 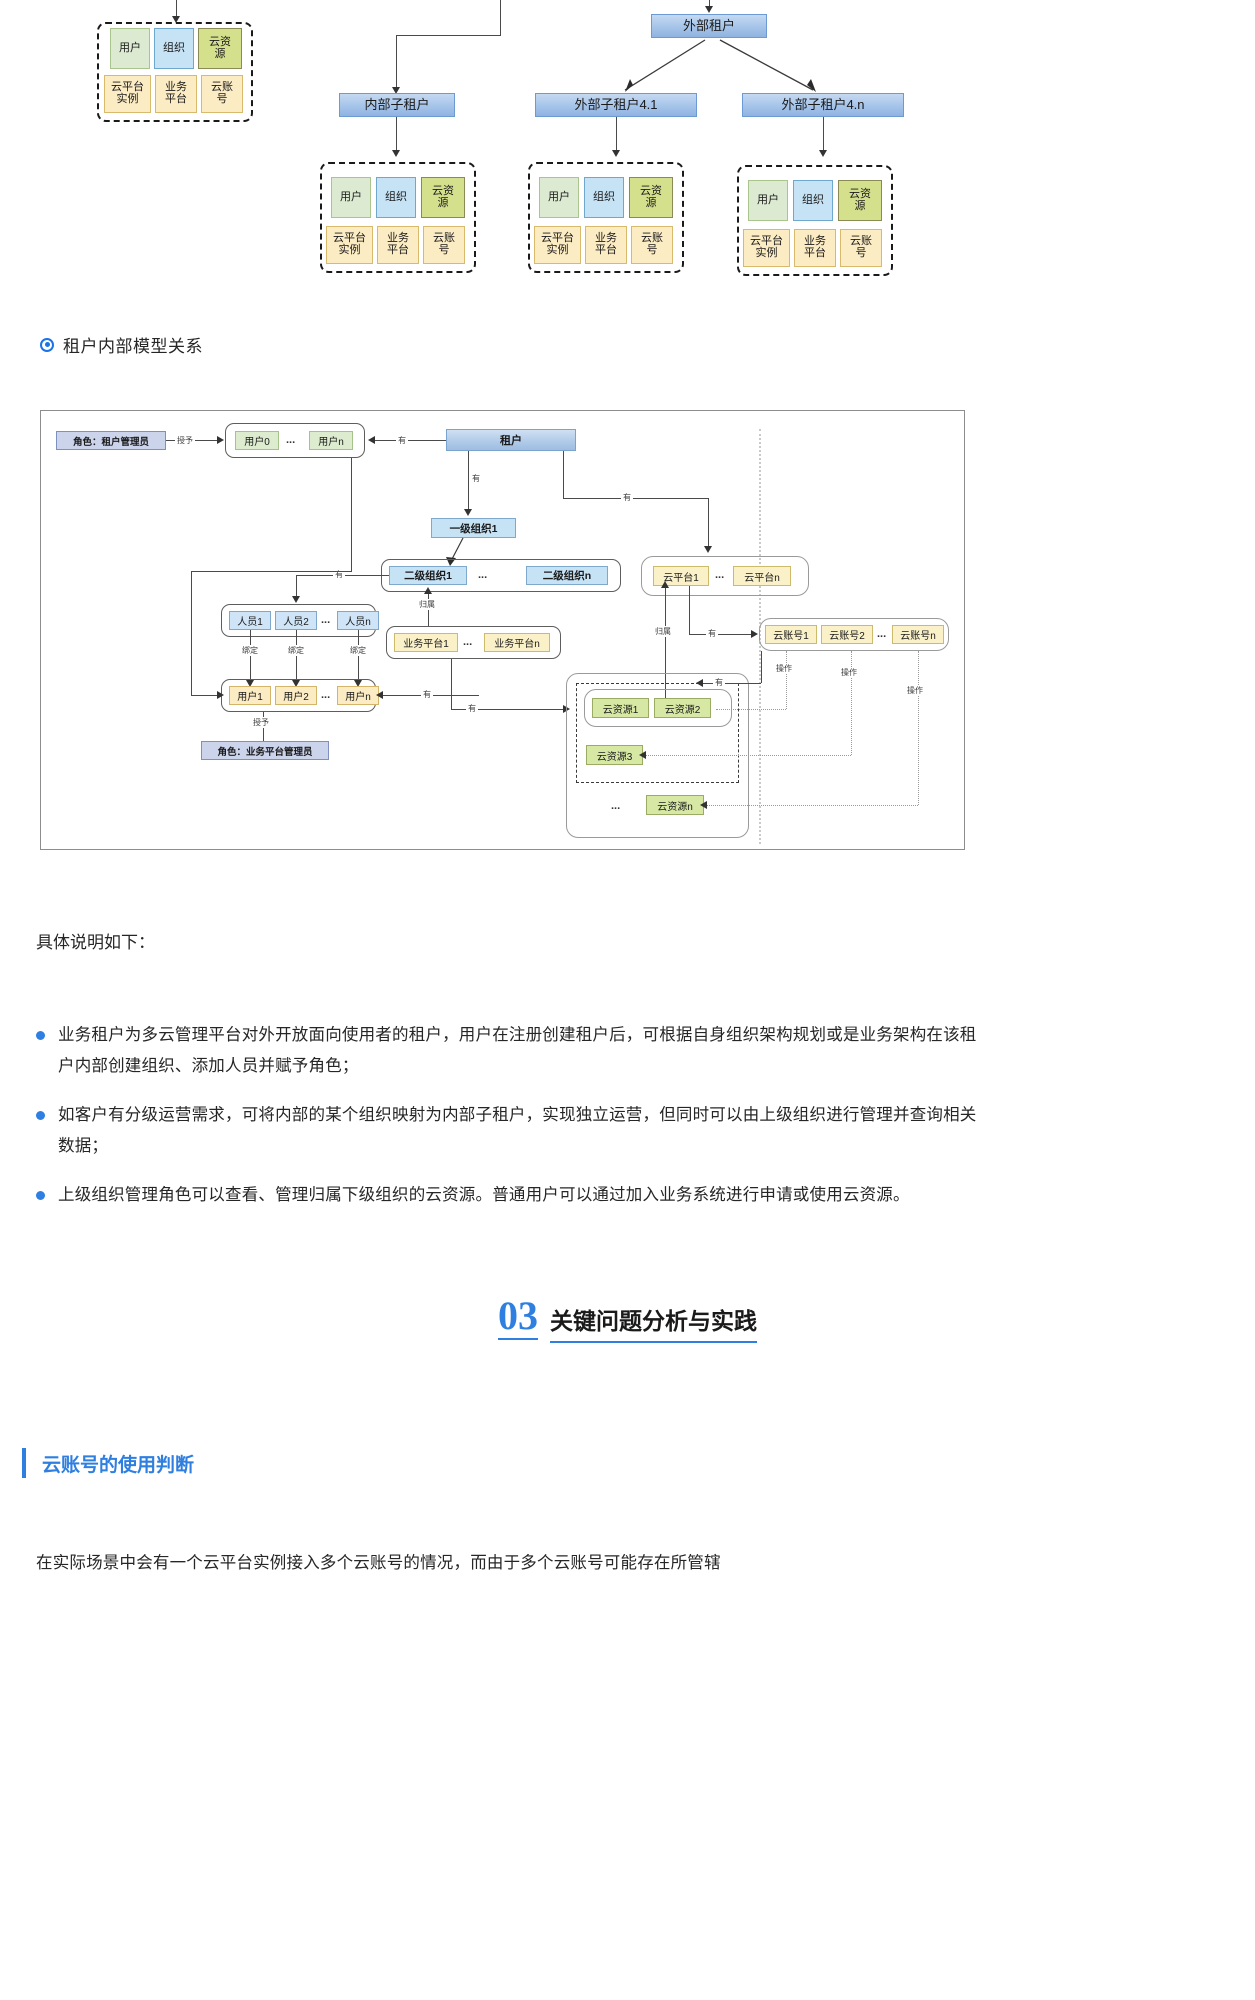 What do you see at coordinates (296, 620) in the screenshot?
I see `person-node-2: 人员2` at bounding box center [296, 620].